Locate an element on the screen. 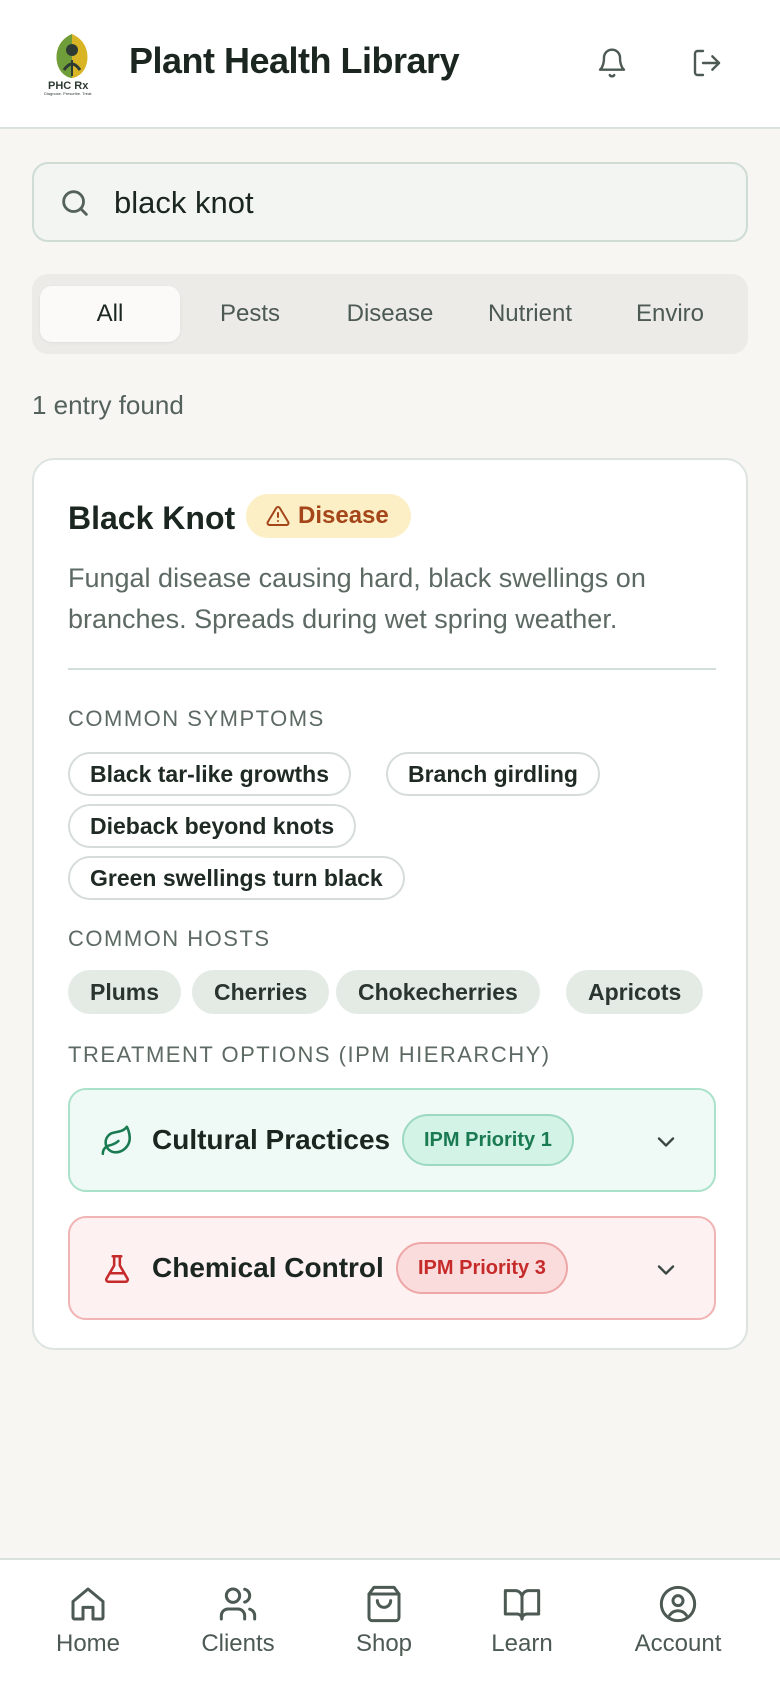 The image size is (780, 1688). hosts-heading: COMMON HOSTS is located at coordinates (169, 938).